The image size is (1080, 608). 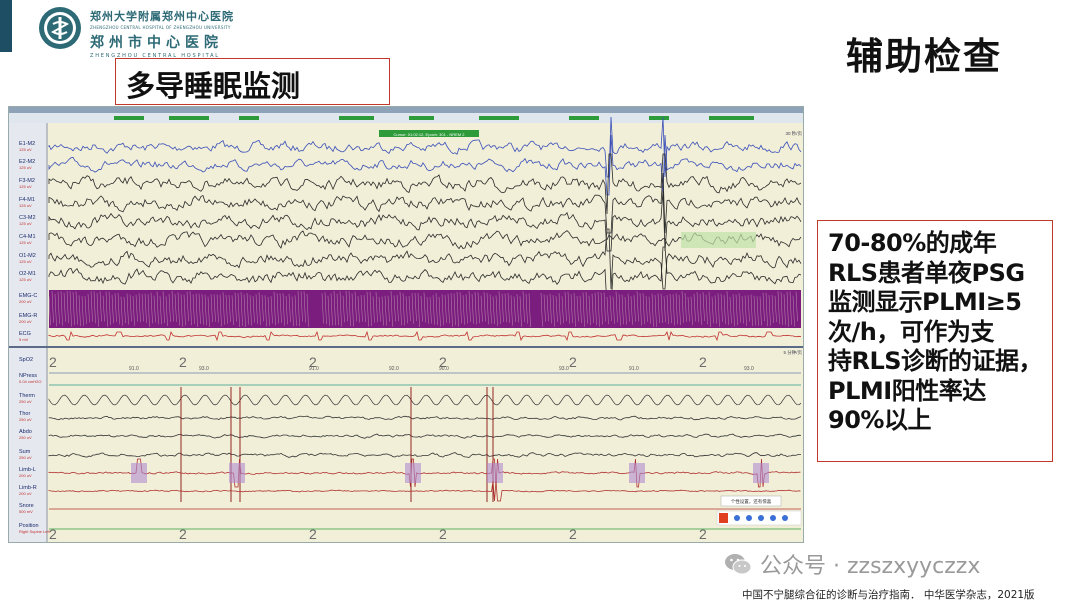 What do you see at coordinates (26, 511) in the screenshot?
I see `channel-scale: 500 mV` at bounding box center [26, 511].